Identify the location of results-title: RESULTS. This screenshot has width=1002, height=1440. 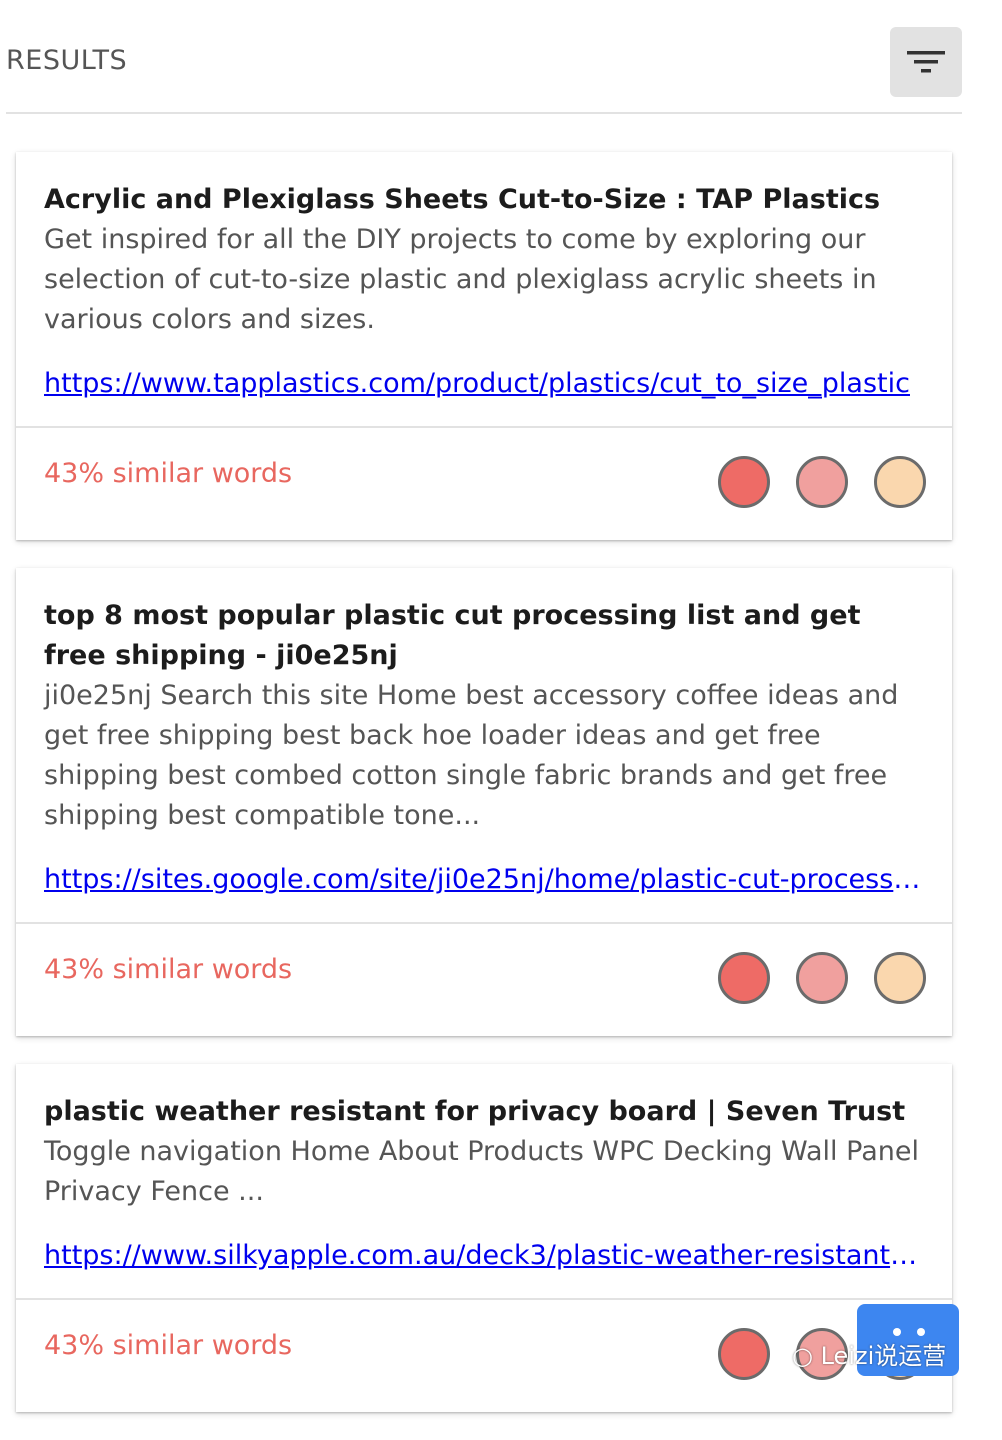
(67, 60).